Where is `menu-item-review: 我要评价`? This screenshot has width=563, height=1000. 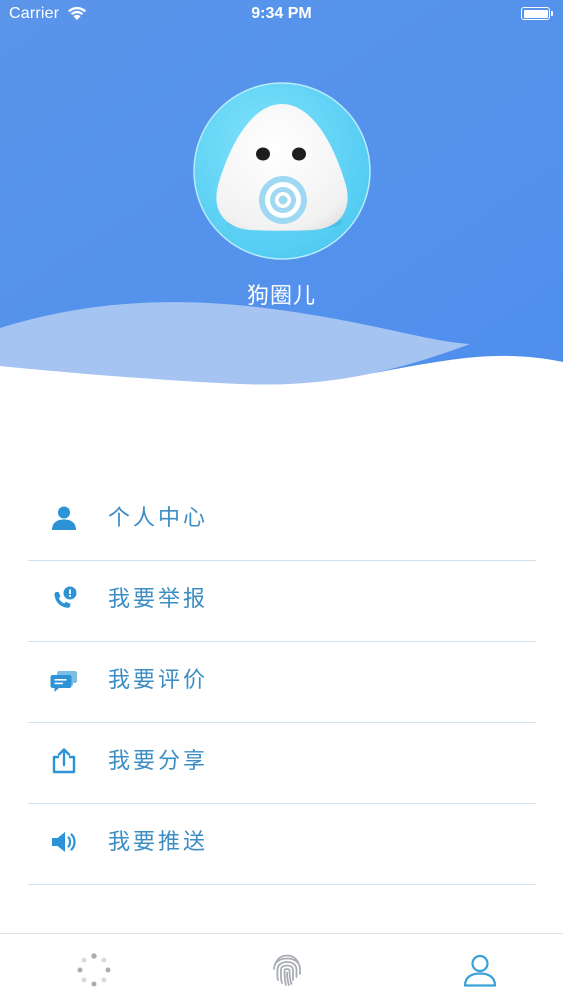 menu-item-review: 我要评价 is located at coordinates (282, 682).